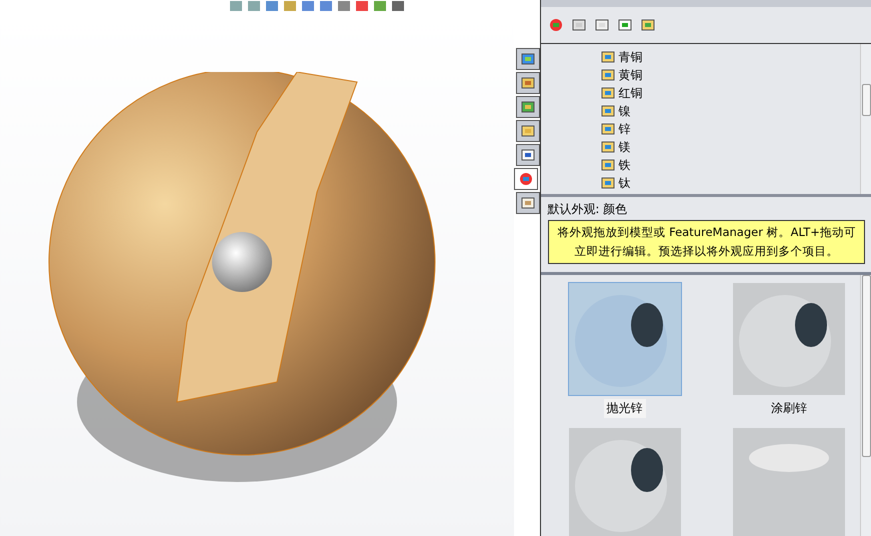  What do you see at coordinates (789, 408) in the screenshot?
I see `appearance-label: 涂刷锌` at bounding box center [789, 408].